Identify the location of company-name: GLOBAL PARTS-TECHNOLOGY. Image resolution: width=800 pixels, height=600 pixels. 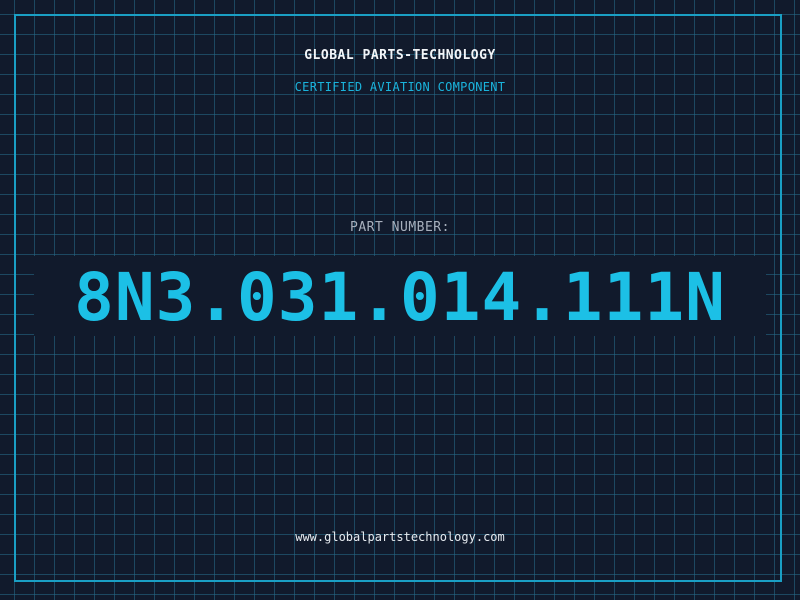
(400, 55).